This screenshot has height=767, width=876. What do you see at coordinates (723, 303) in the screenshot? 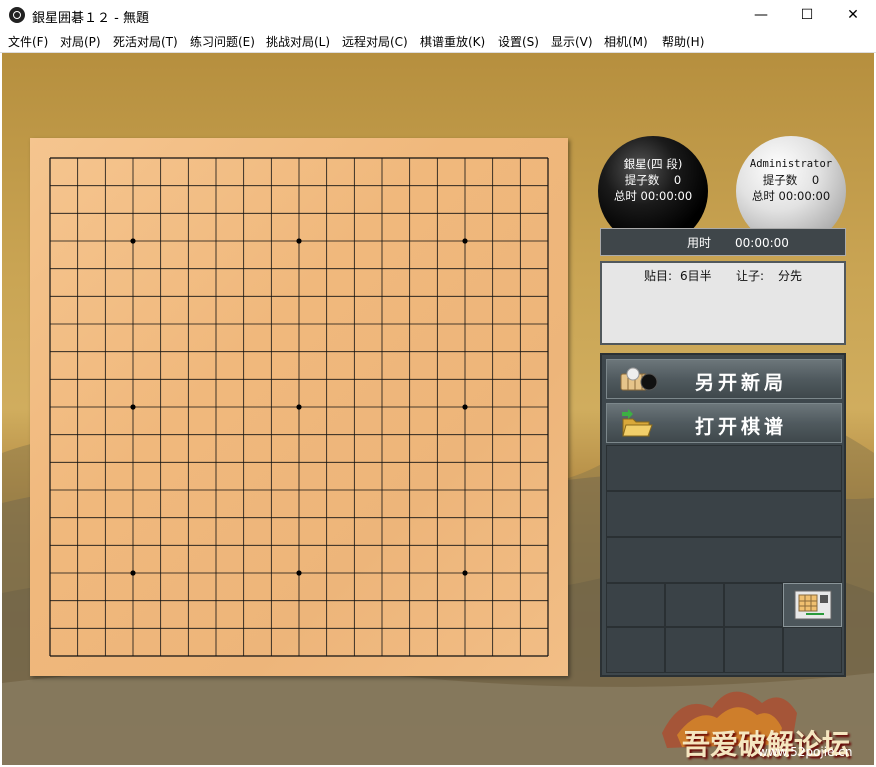
I see `game-info-panel: 贴目: 6目半 让子: 分先` at bounding box center [723, 303].